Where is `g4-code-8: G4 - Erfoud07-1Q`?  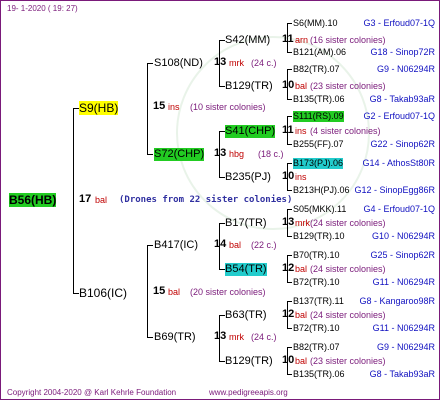
g4-code-8: G4 - Erfoud07-1Q is located at coordinates (399, 209).